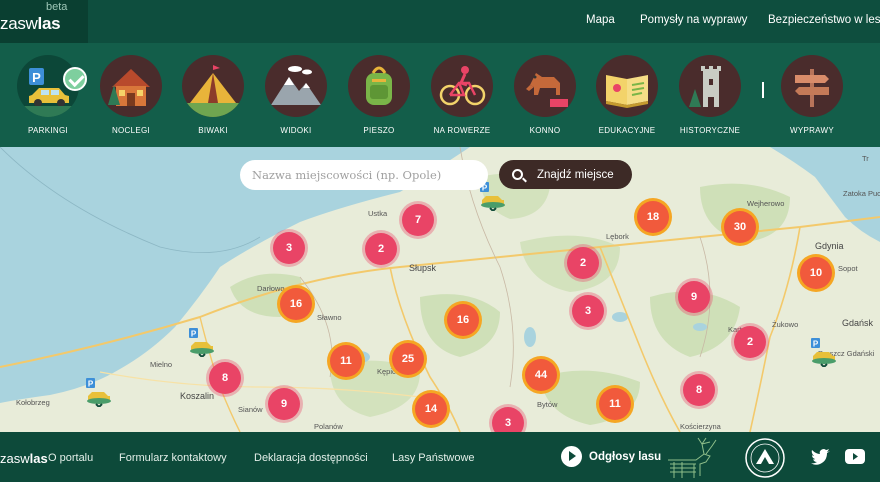  What do you see at coordinates (378, 213) in the screenshot?
I see `place-label: Ustka` at bounding box center [378, 213].